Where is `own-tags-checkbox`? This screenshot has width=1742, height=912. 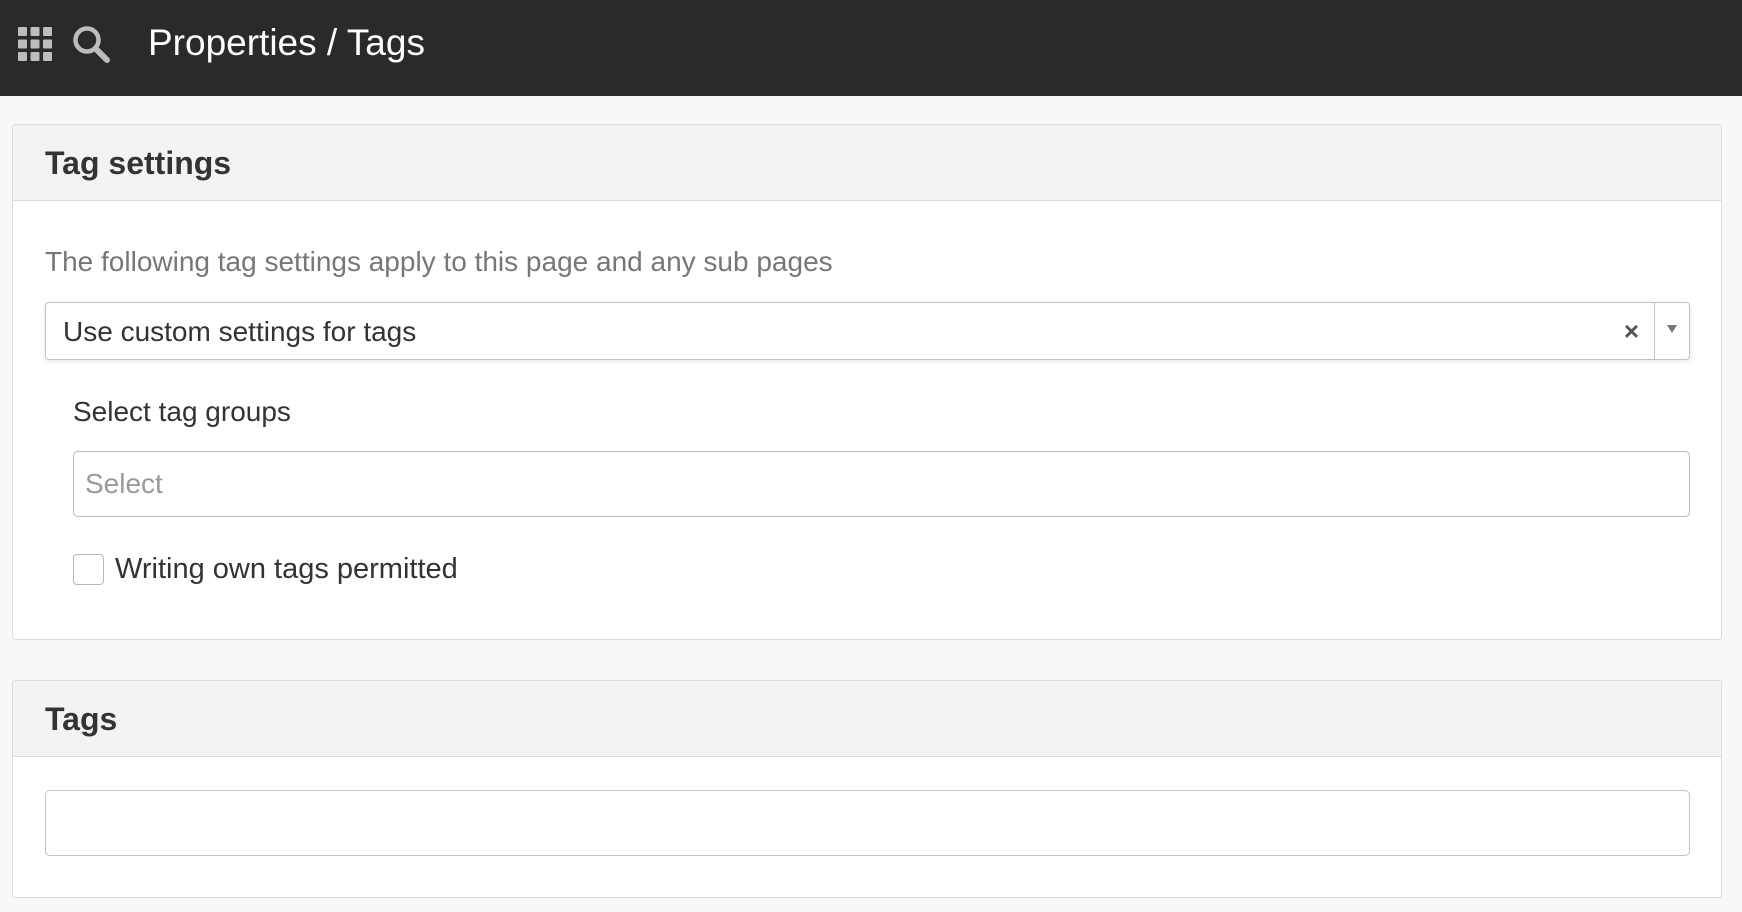 own-tags-checkbox is located at coordinates (88, 569).